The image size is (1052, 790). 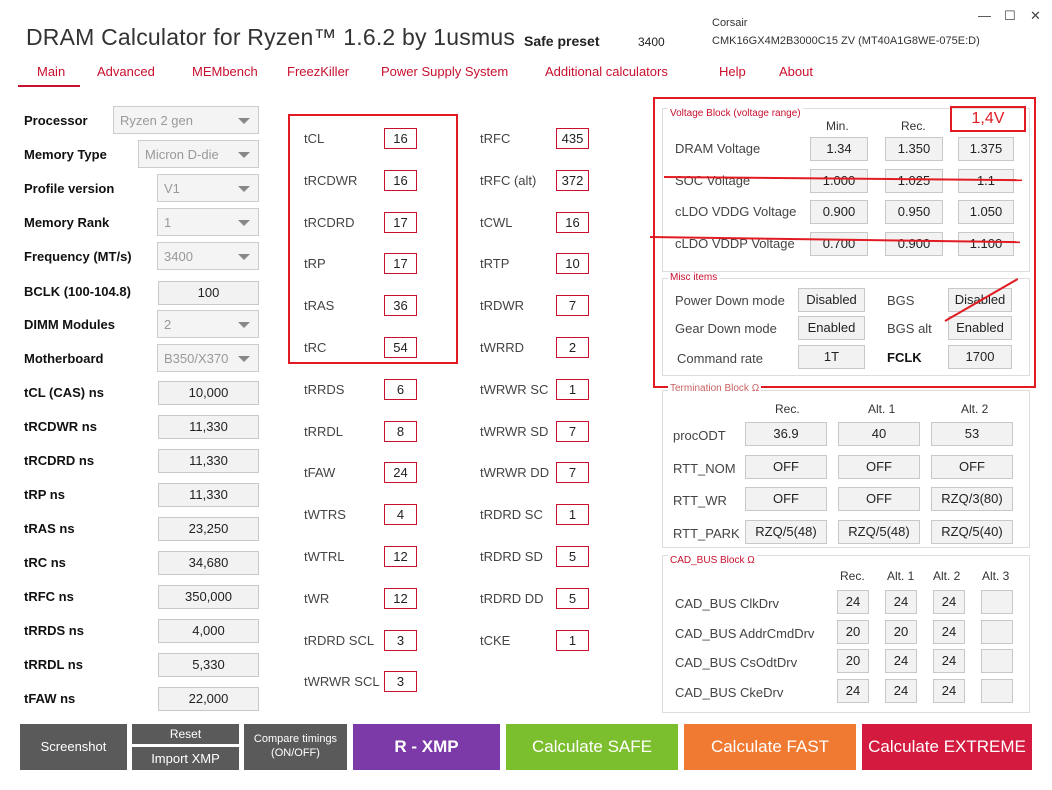 What do you see at coordinates (64, 392) in the screenshot?
I see `ns-label: tCL (CAS) ns` at bounding box center [64, 392].